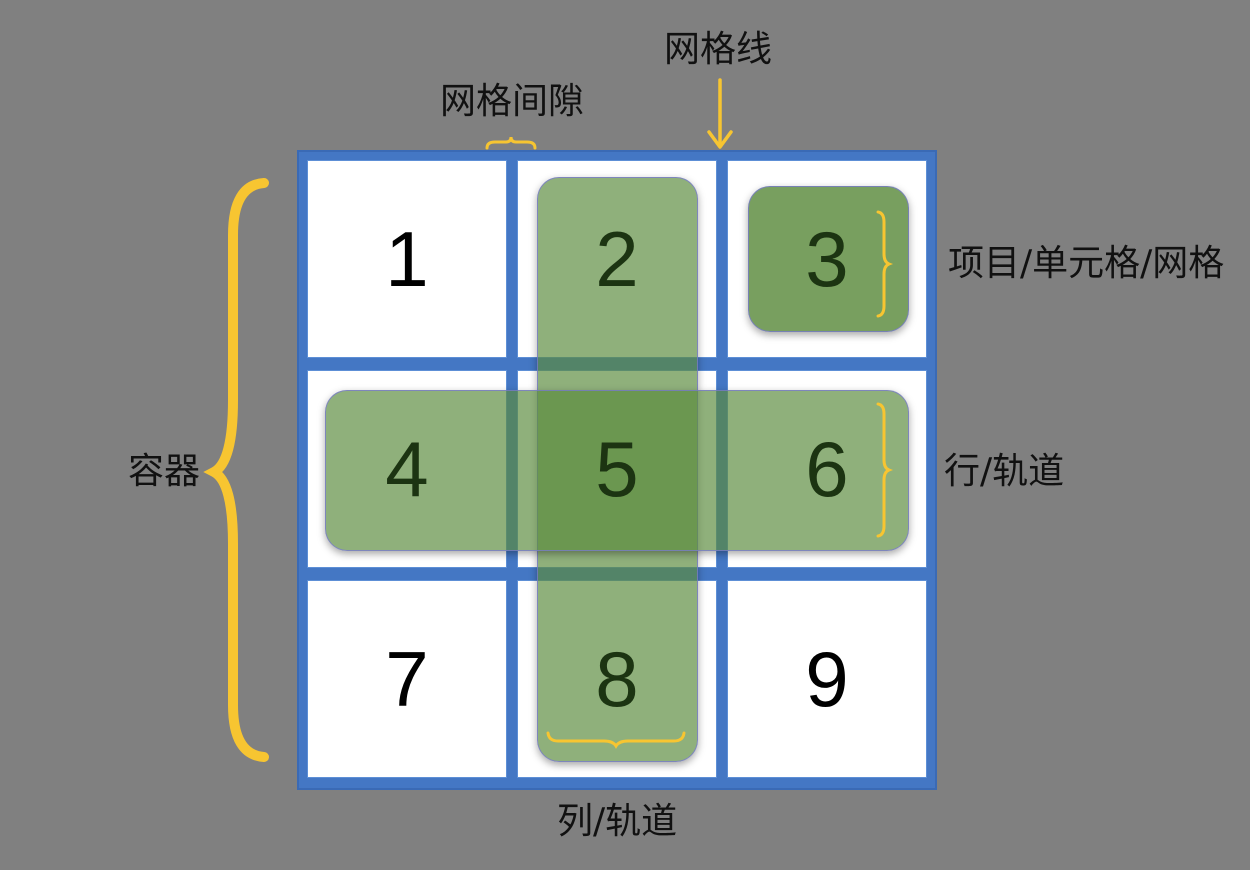 The width and height of the screenshot is (1250, 870). I want to click on item-brace-icon, so click(885, 264).